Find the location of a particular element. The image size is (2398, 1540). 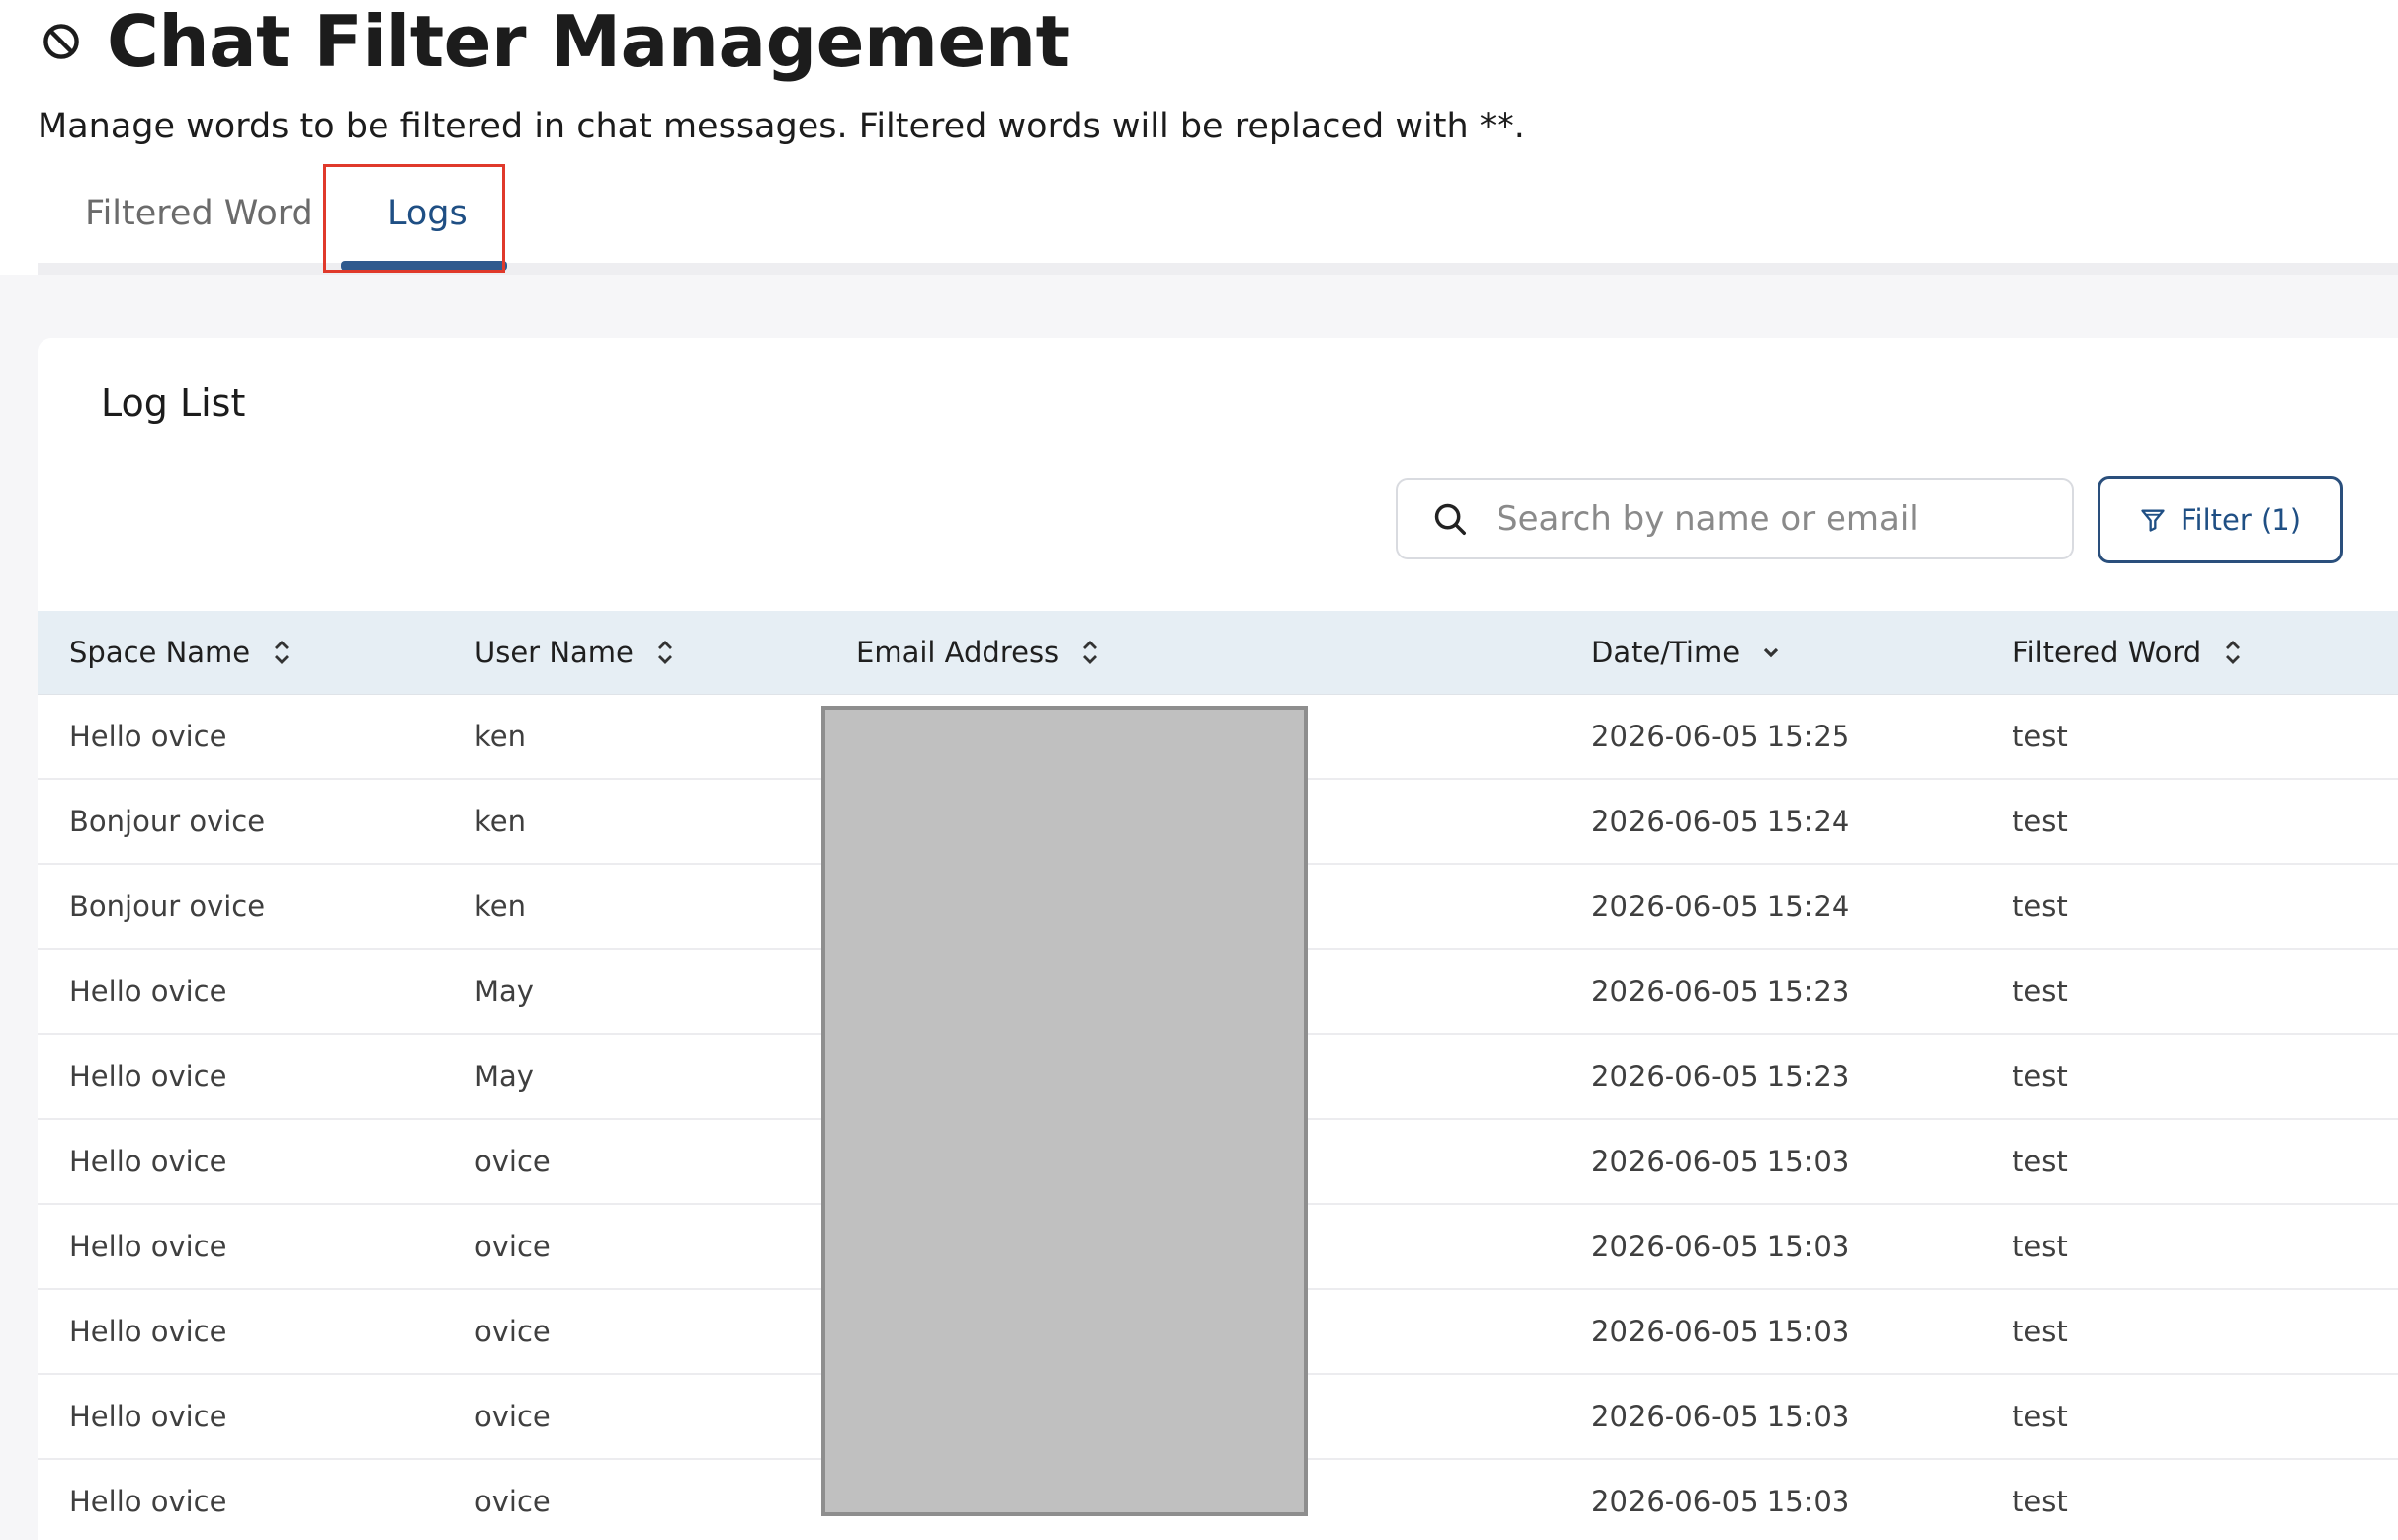

column-header-email-address: Email Address is located at coordinates (978, 653).